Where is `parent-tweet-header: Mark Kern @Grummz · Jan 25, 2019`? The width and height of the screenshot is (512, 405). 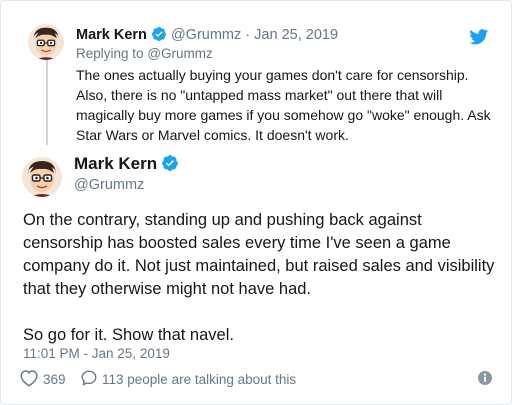 parent-tweet-header: Mark Kern @Grummz · Jan 25, 2019 is located at coordinates (207, 36).